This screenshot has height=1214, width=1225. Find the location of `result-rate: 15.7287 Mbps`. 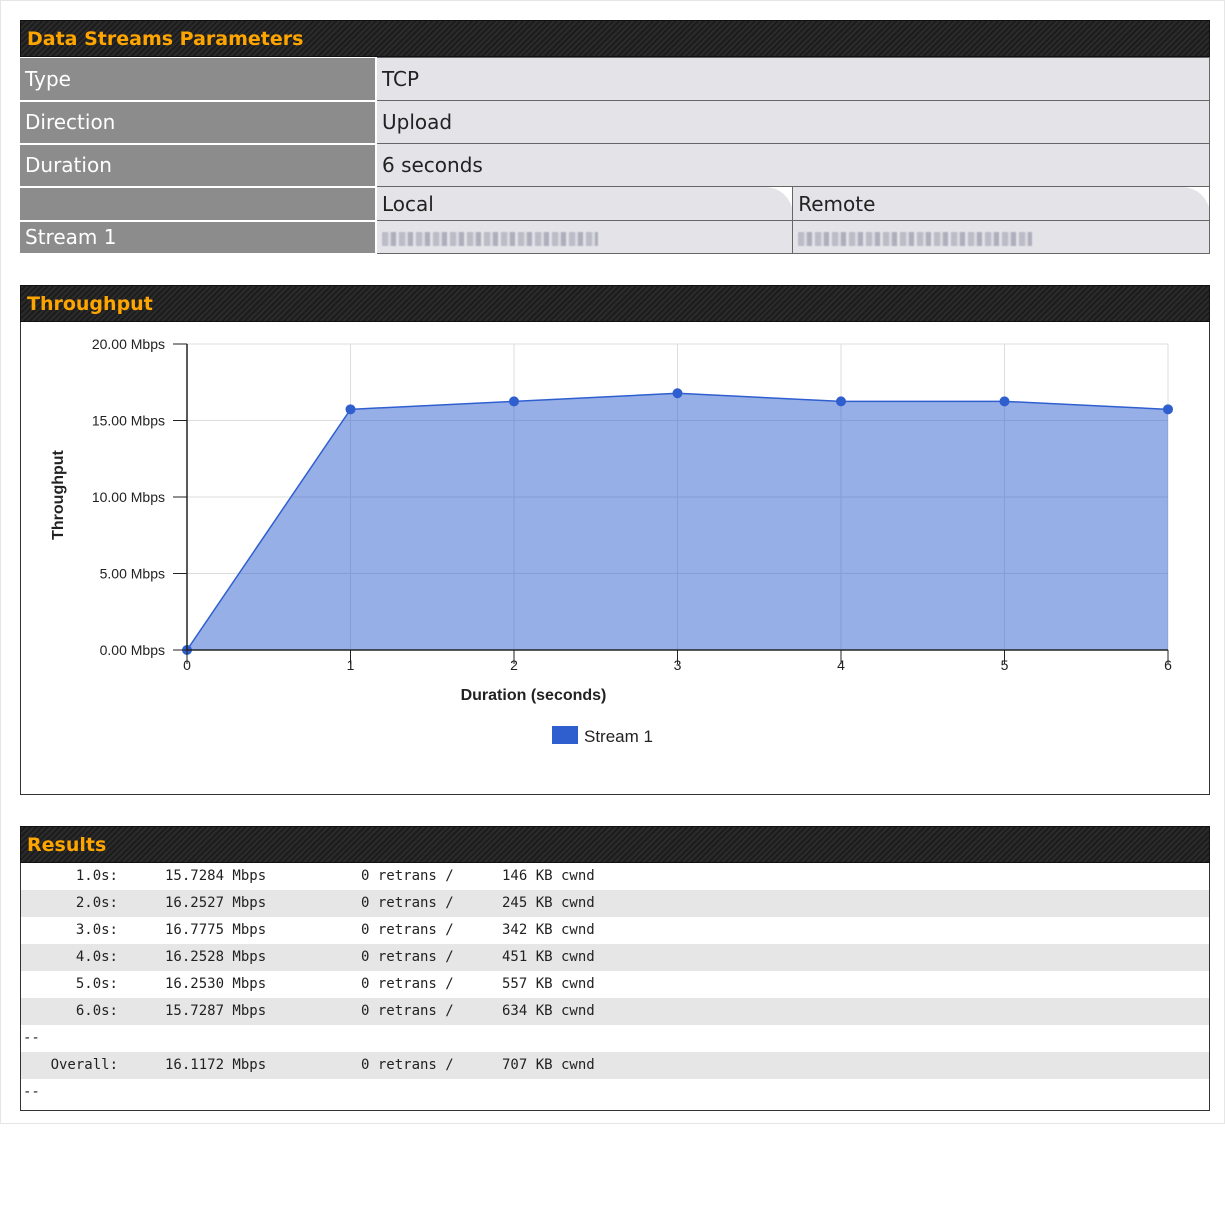

result-rate: 15.7287 Mbps is located at coordinates (216, 1011).